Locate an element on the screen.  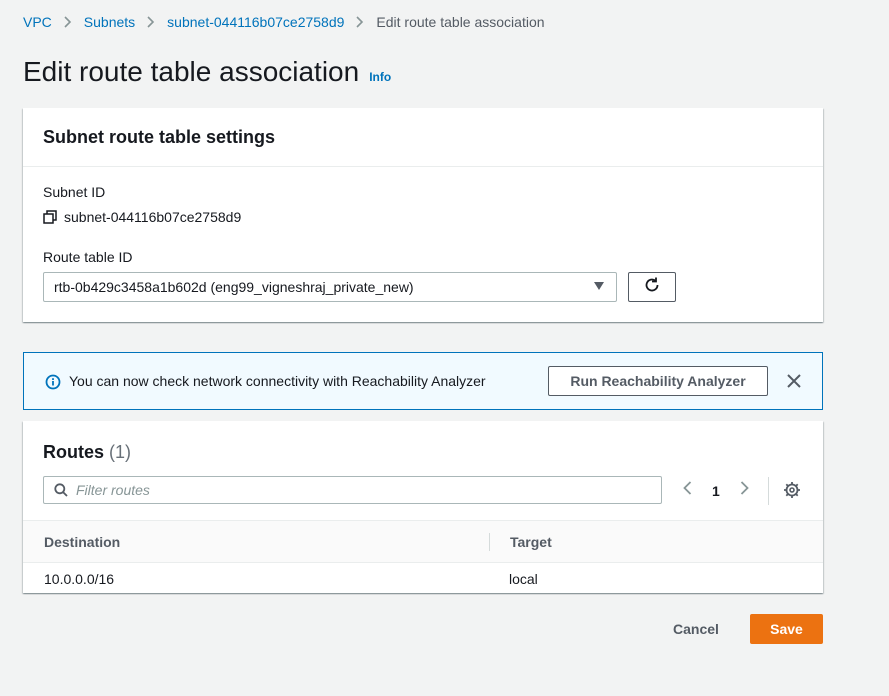
save-button: Save is located at coordinates (786, 629).